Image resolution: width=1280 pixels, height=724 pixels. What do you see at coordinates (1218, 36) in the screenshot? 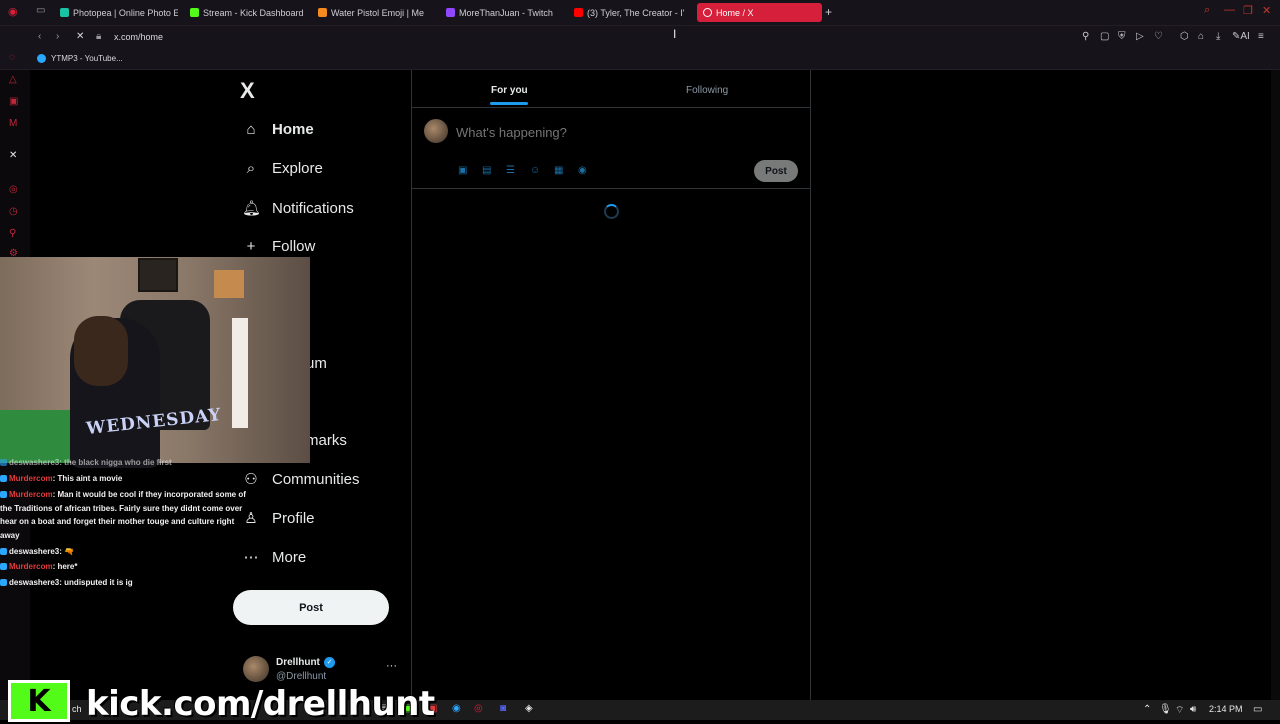
I see `download-icon: ⤓` at bounding box center [1218, 36].